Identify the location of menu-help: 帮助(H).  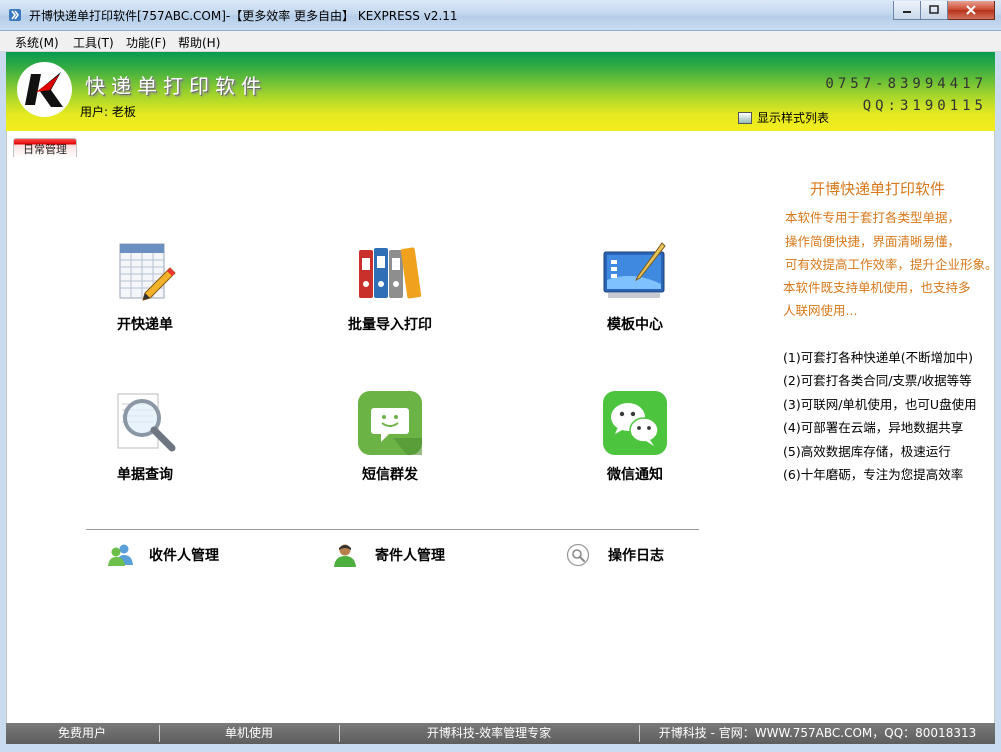
(199, 42).